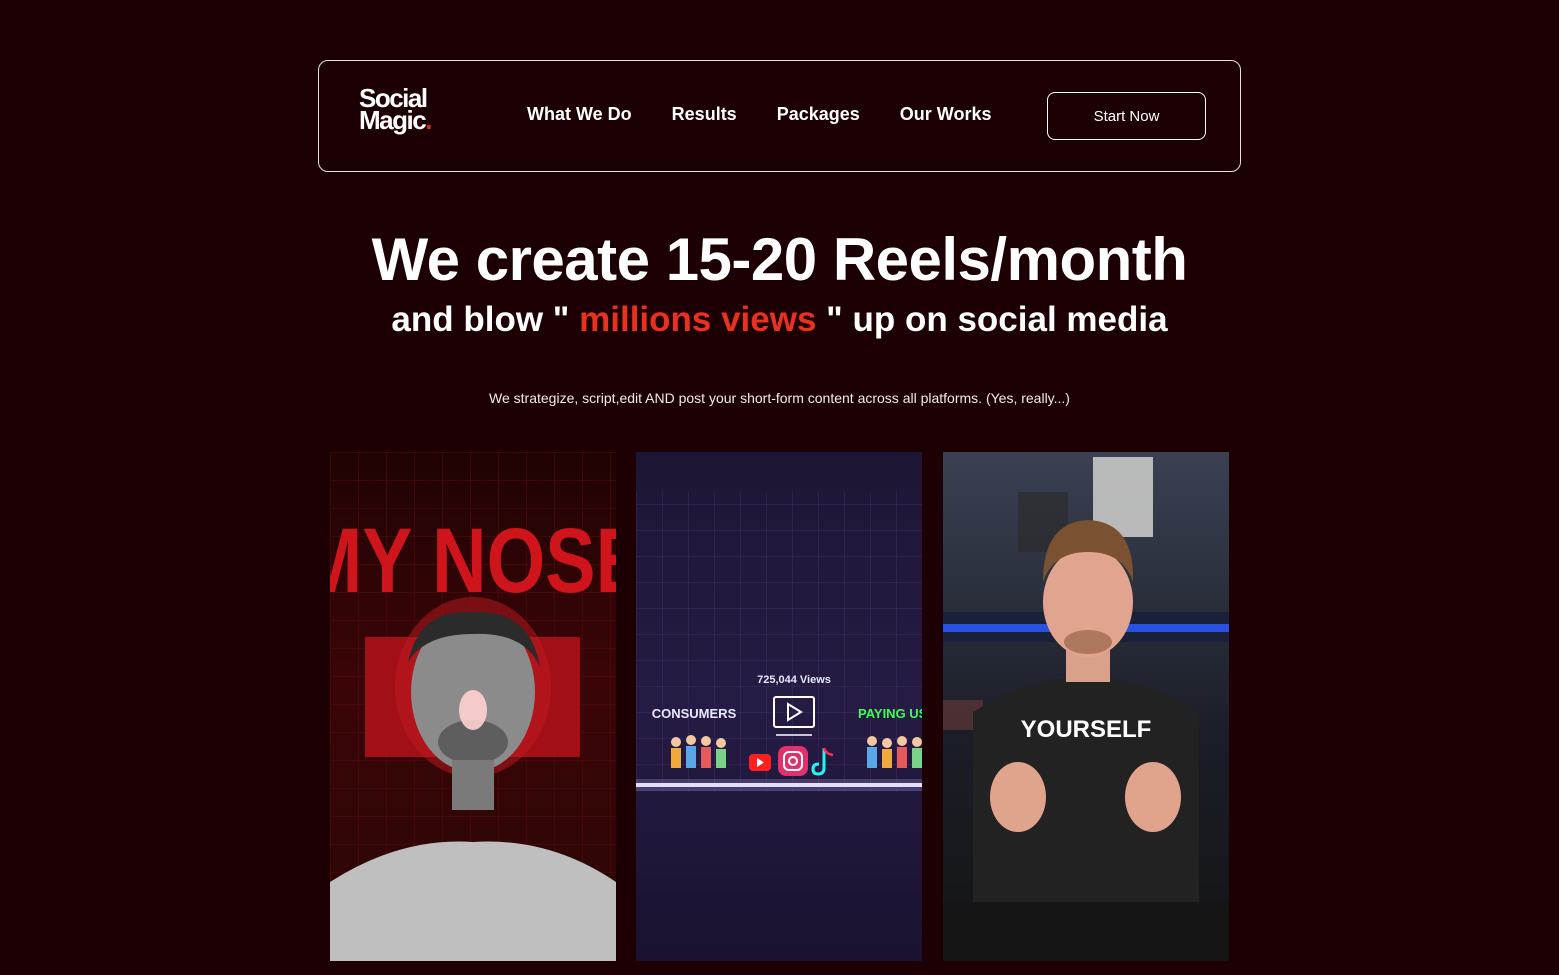 This screenshot has width=1559, height=975. I want to click on video-2-views-text: 725,044 Views, so click(794, 680).